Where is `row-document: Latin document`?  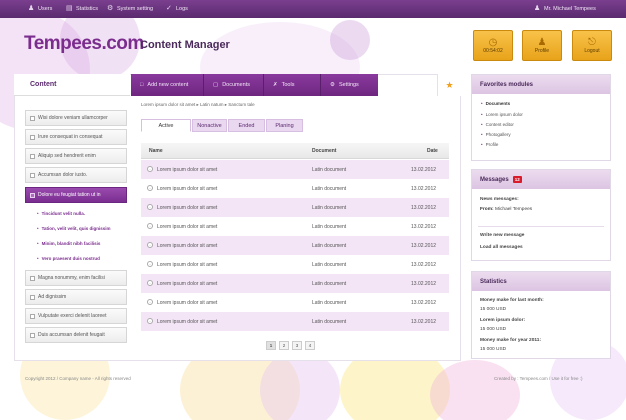
row-document: Latin document is located at coordinates (329, 284).